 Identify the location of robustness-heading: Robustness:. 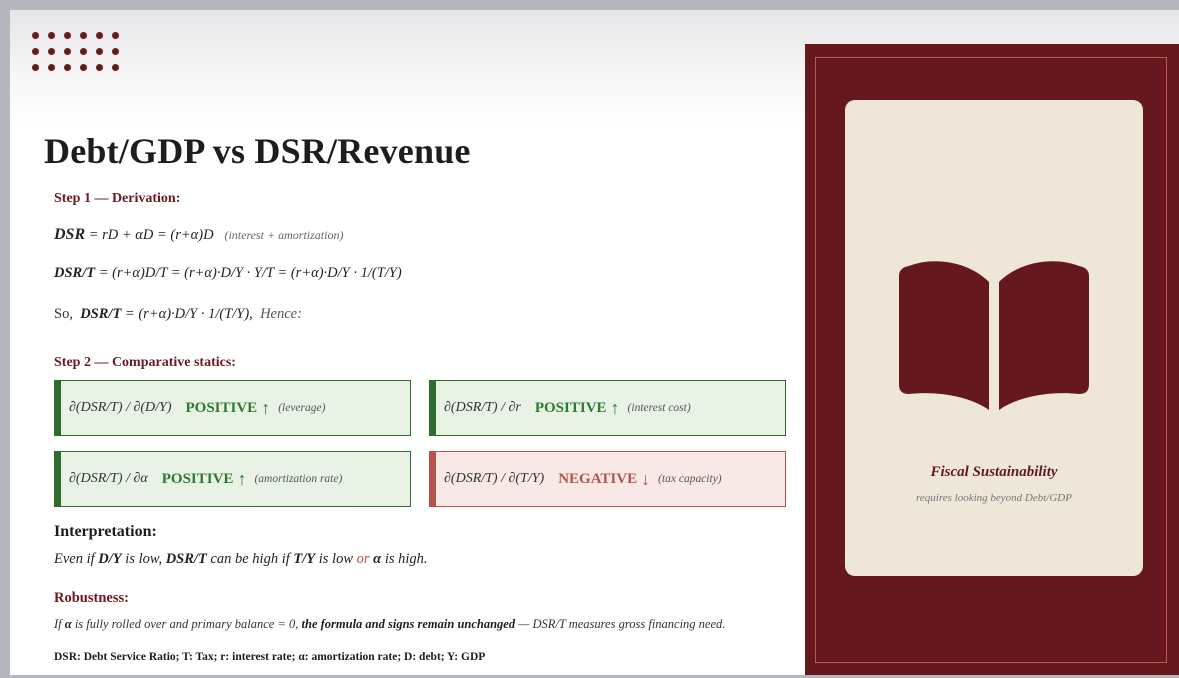
(91, 598).